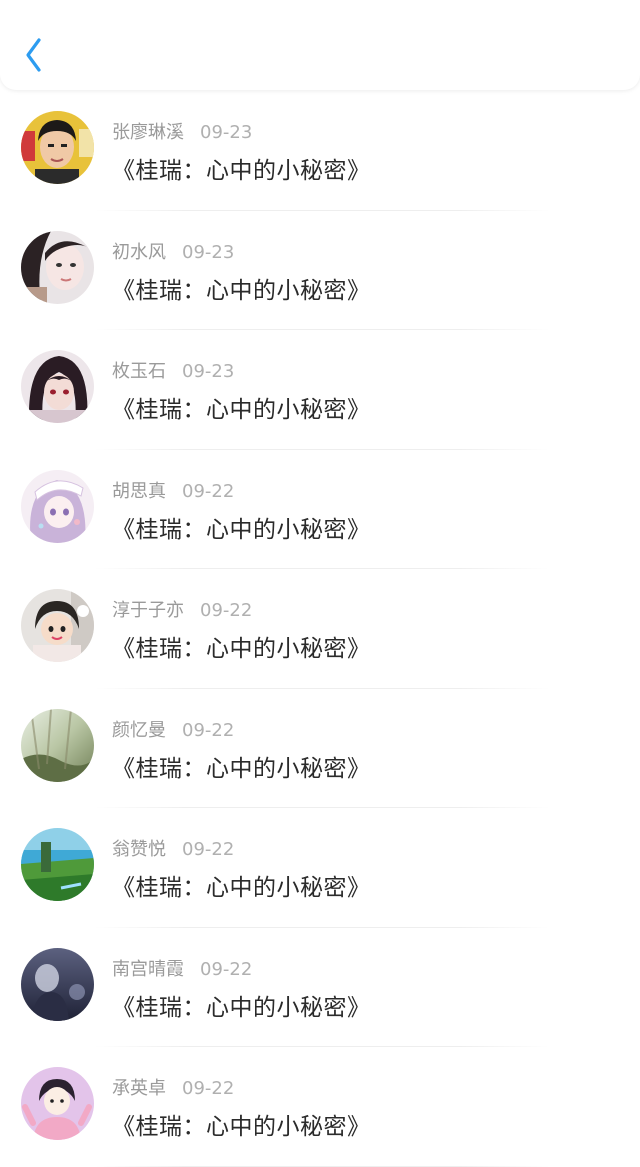  What do you see at coordinates (173, 490) in the screenshot?
I see `item-meta: 胡思真 09-22` at bounding box center [173, 490].